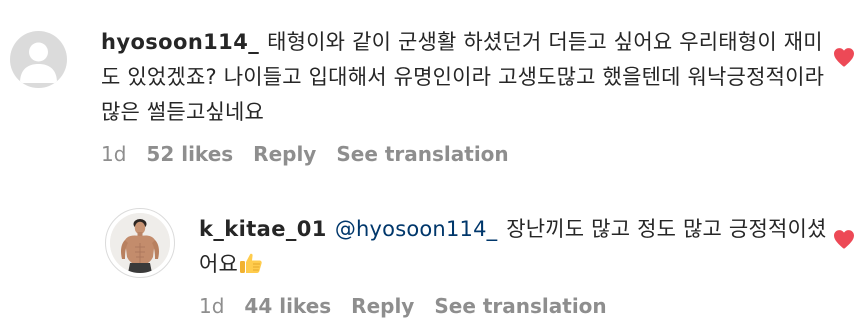  I want to click on default-avatar-icon, so click(38, 59).